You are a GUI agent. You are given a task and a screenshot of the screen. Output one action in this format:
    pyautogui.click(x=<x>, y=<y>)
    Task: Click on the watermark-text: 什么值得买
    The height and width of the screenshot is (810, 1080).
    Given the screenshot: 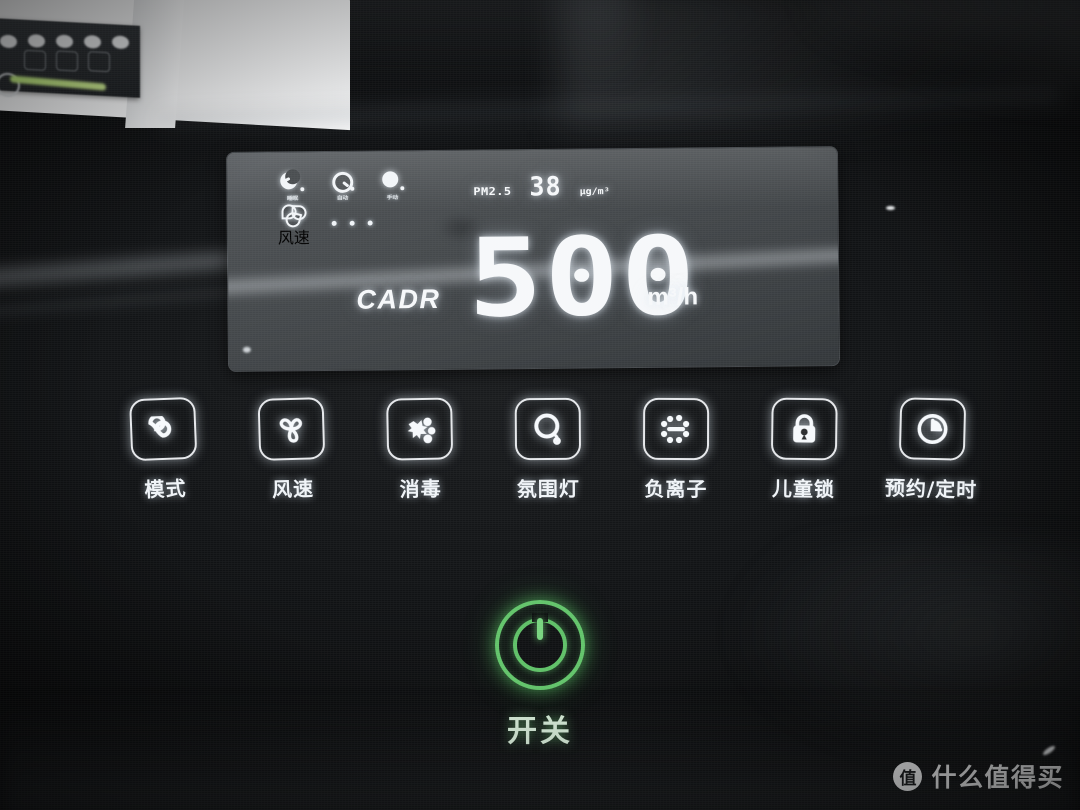 What is the action you would take?
    pyautogui.click(x=997, y=777)
    